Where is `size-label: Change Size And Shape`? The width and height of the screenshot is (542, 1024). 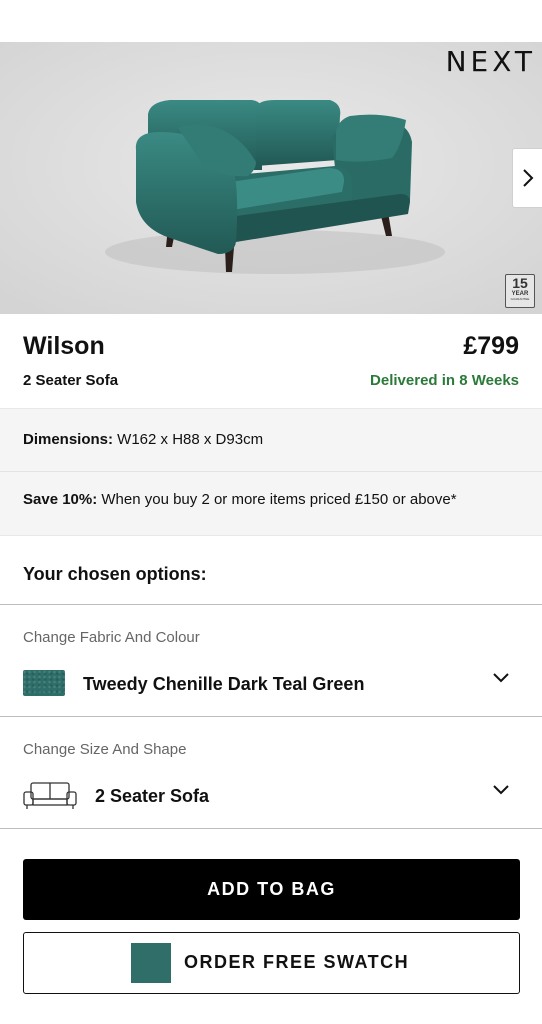
size-label: Change Size And Shape is located at coordinates (105, 749).